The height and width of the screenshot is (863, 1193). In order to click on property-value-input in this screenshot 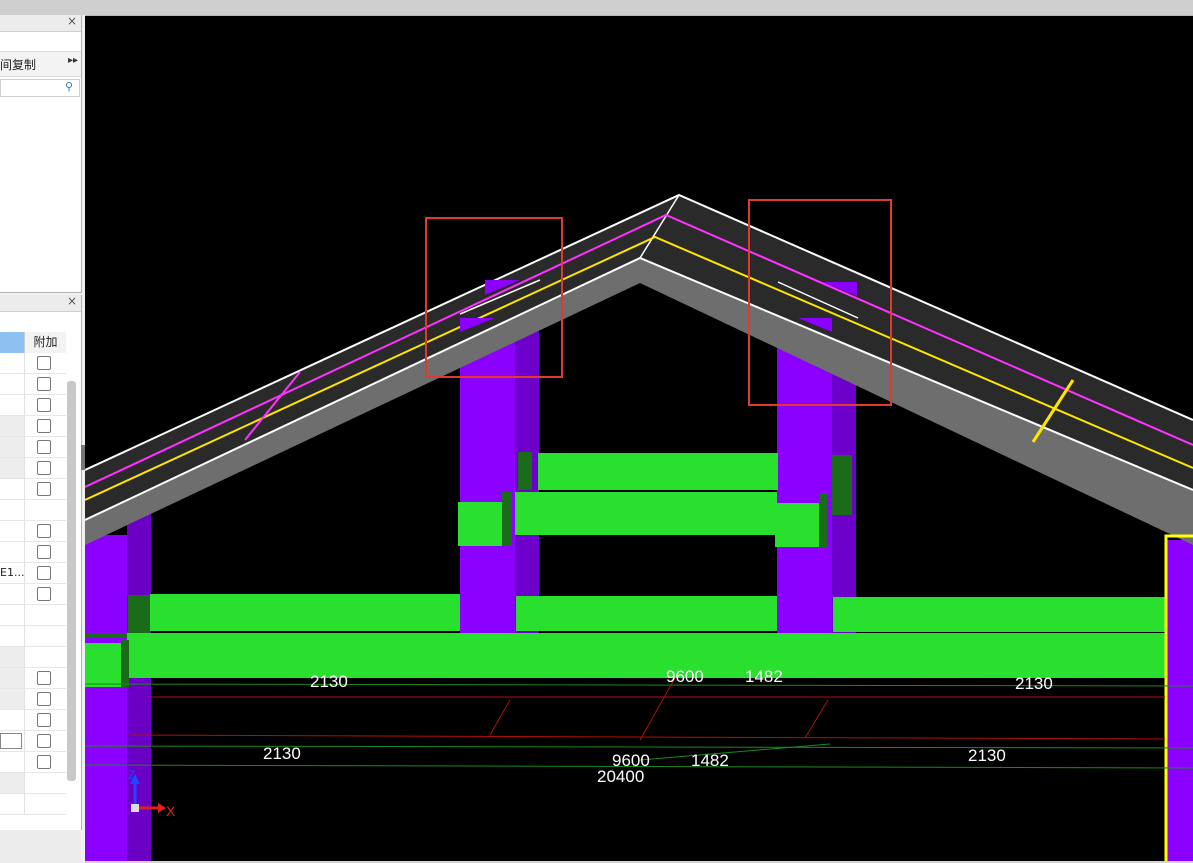, I will do `click(11, 741)`.